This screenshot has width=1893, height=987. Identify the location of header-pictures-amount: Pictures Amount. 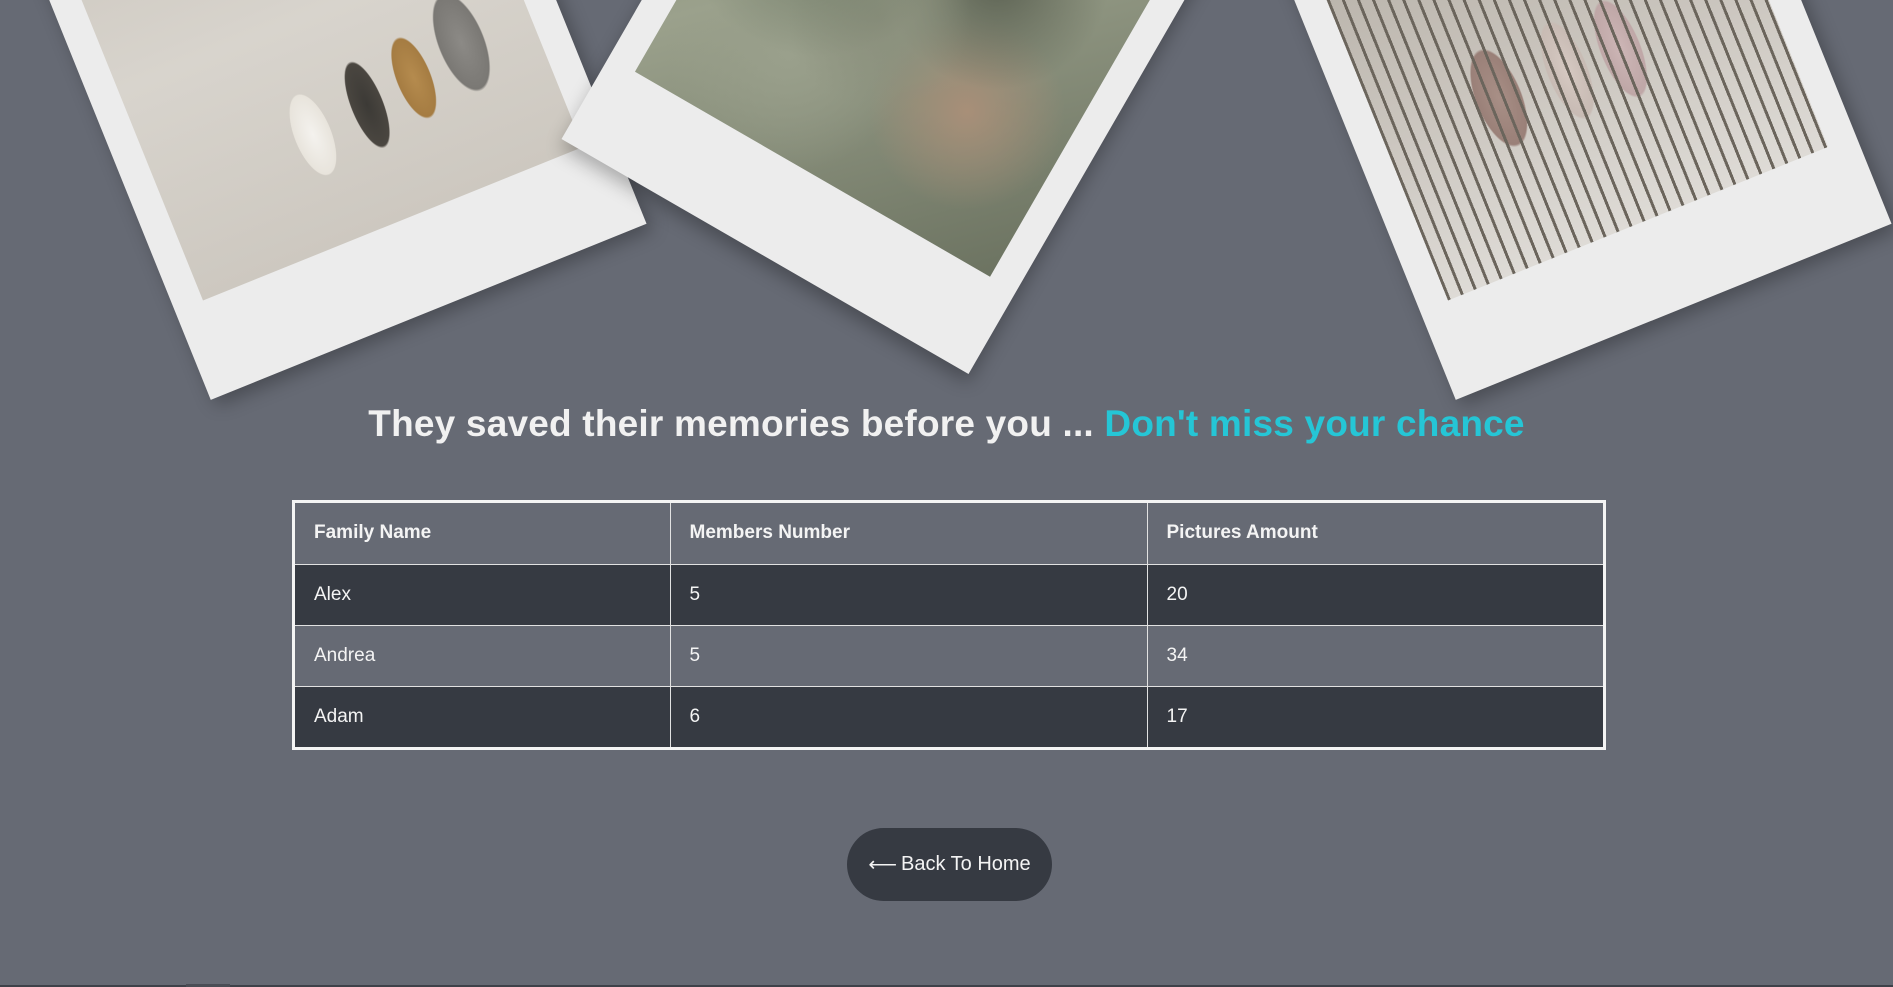
(1375, 534).